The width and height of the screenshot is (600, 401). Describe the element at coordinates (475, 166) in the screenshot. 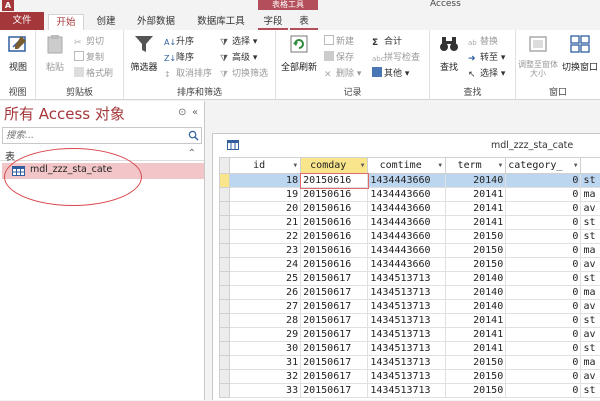

I see `column-header-term: term▼` at that location.